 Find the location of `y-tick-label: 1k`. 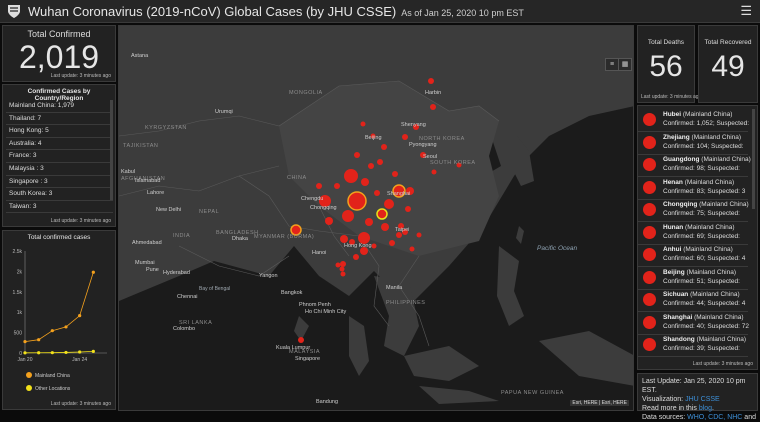

y-tick-label: 1k is located at coordinates (20, 313).